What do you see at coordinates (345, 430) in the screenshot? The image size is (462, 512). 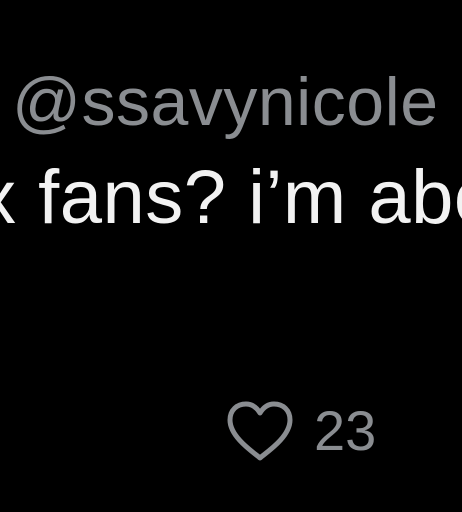 I see `like-count: 23` at bounding box center [345, 430].